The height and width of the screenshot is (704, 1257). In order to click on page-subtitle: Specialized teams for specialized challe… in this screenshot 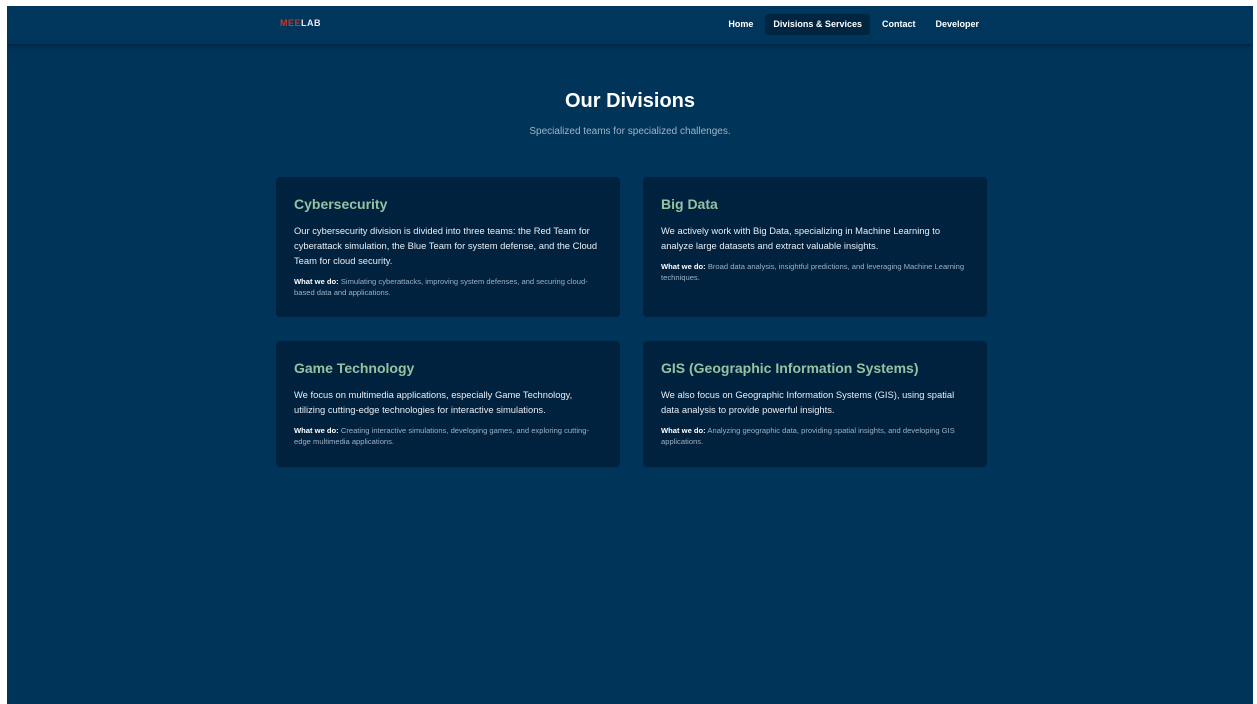, I will do `click(630, 131)`.